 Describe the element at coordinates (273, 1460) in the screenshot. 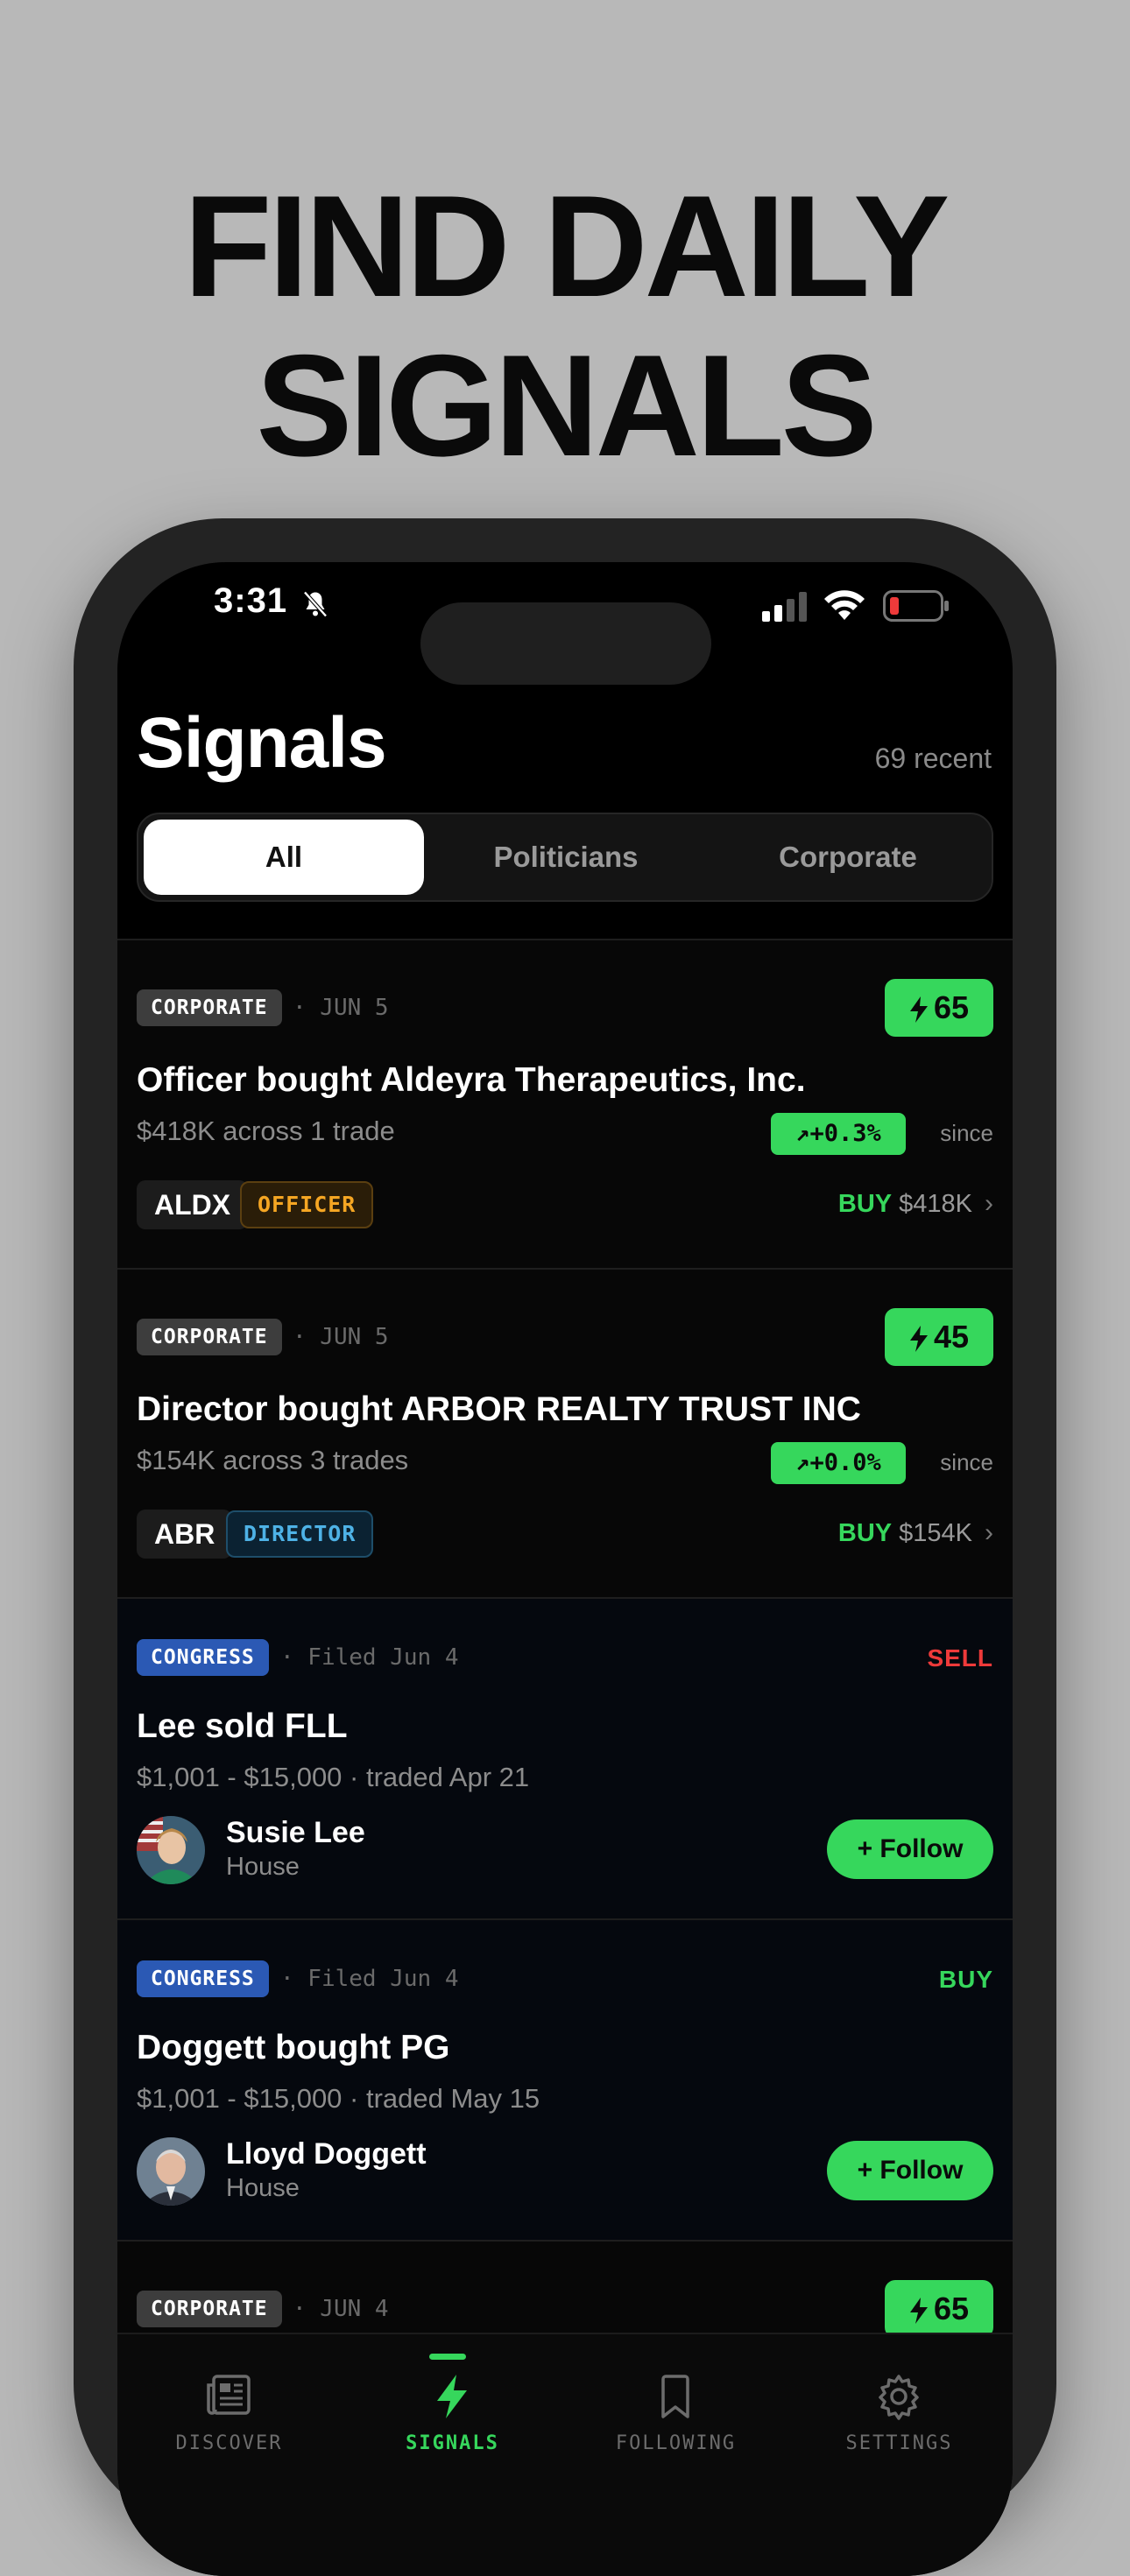

I see `signal-subtitle: $154K across 3 trades` at that location.